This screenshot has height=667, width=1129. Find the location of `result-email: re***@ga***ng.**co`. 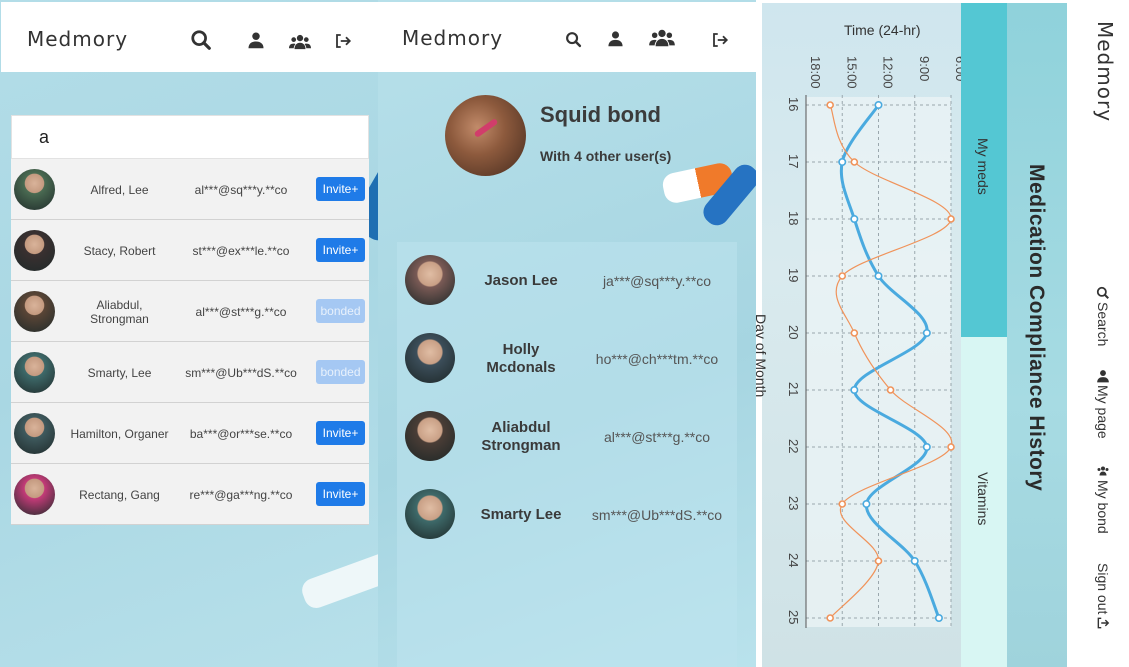

result-email: re***@ga***ng.**co is located at coordinates (241, 494).